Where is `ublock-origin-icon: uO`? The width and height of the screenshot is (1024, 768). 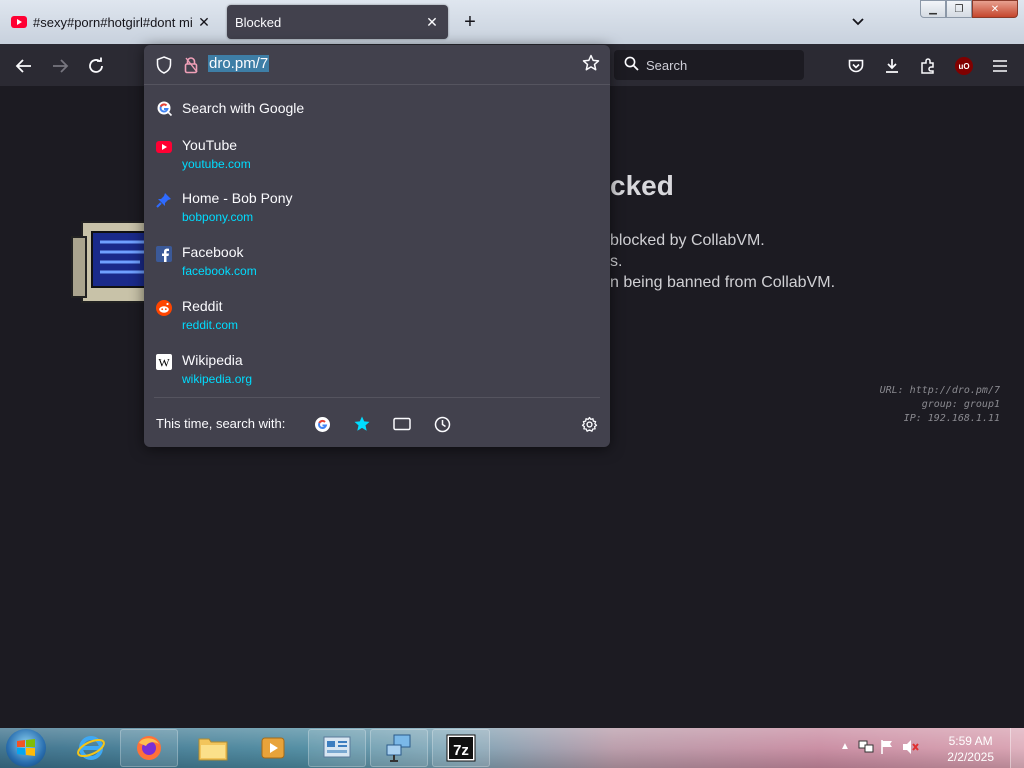
ublock-origin-icon: uO is located at coordinates (964, 66).